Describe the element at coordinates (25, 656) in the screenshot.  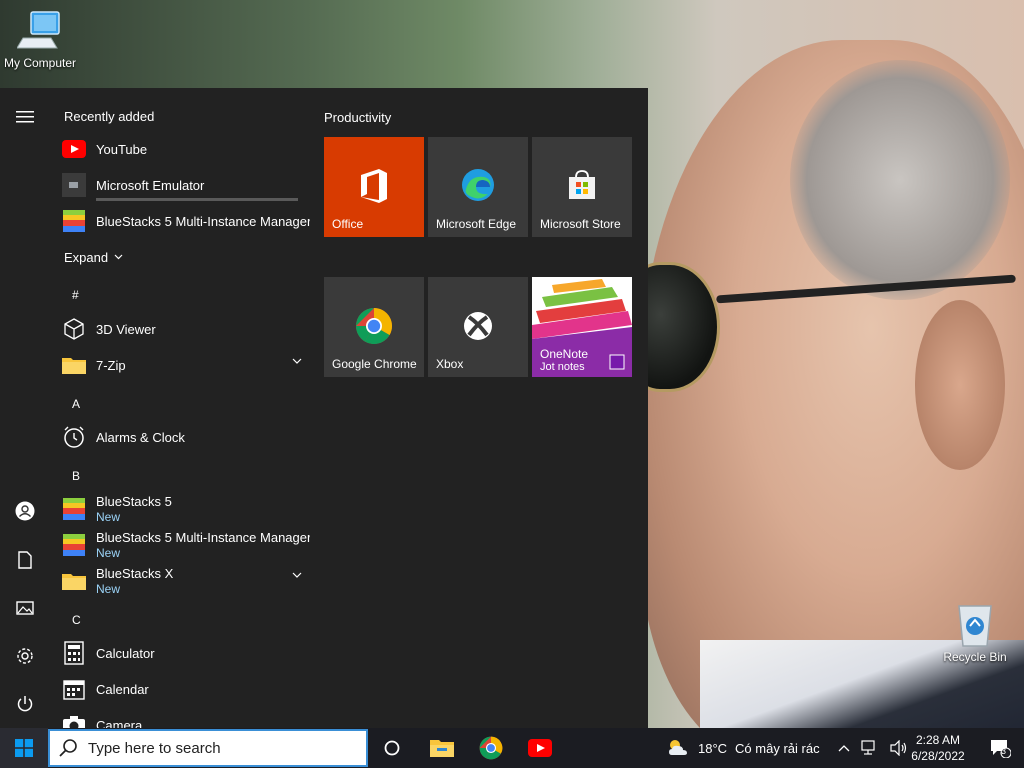
I see `settings-gear-icon` at that location.